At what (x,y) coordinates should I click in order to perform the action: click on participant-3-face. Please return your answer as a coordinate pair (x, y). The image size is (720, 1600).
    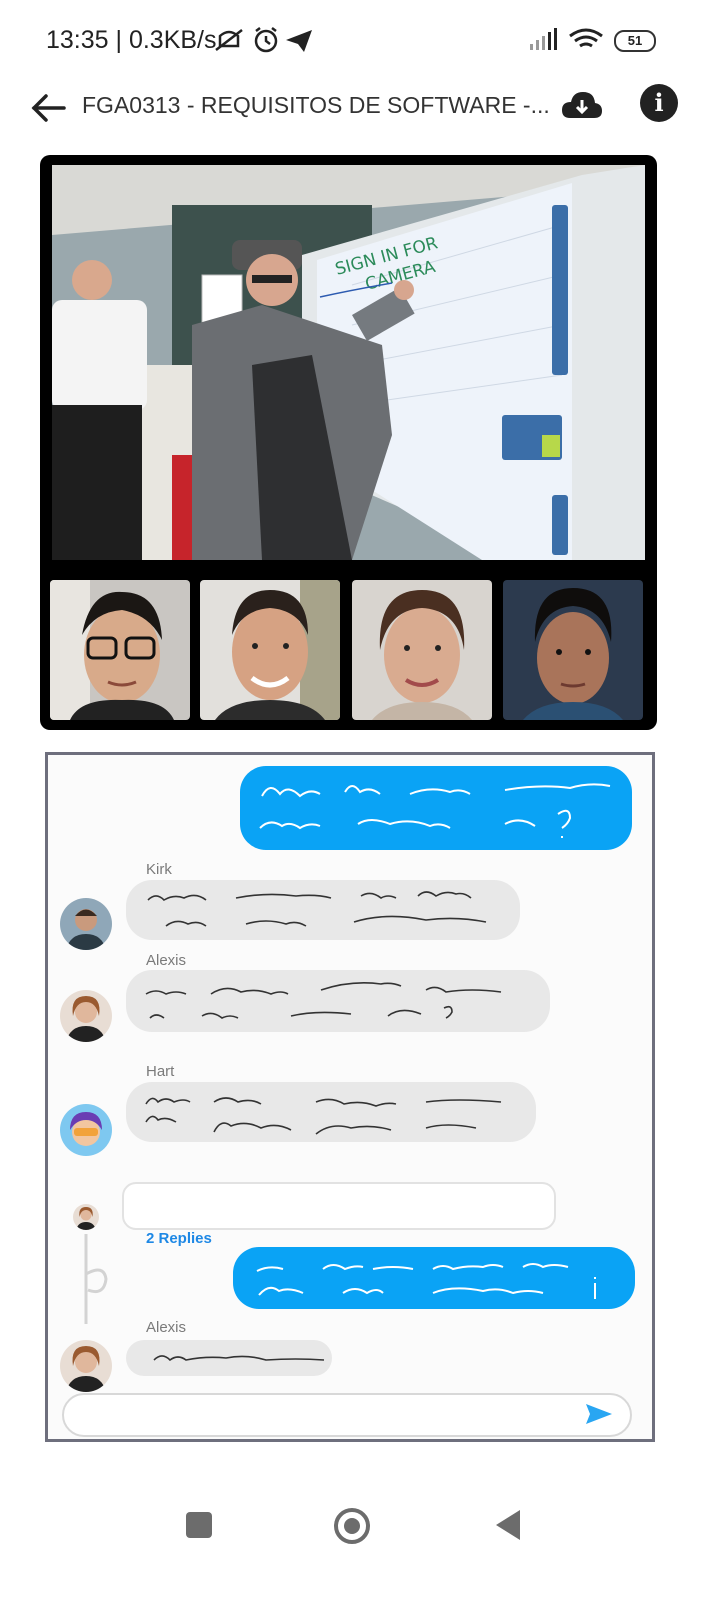
    Looking at the image, I should click on (422, 650).